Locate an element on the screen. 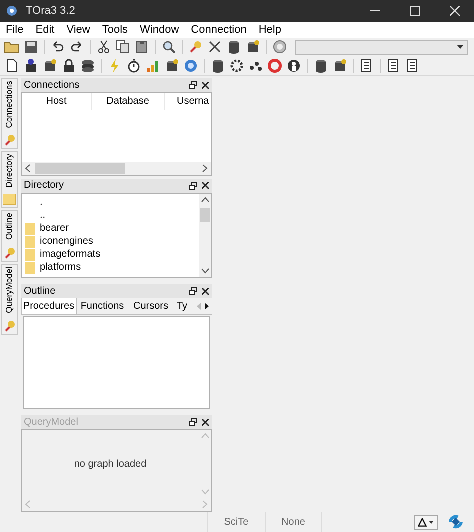 The height and width of the screenshot is (532, 474). tab: Procedures is located at coordinates (49, 306).